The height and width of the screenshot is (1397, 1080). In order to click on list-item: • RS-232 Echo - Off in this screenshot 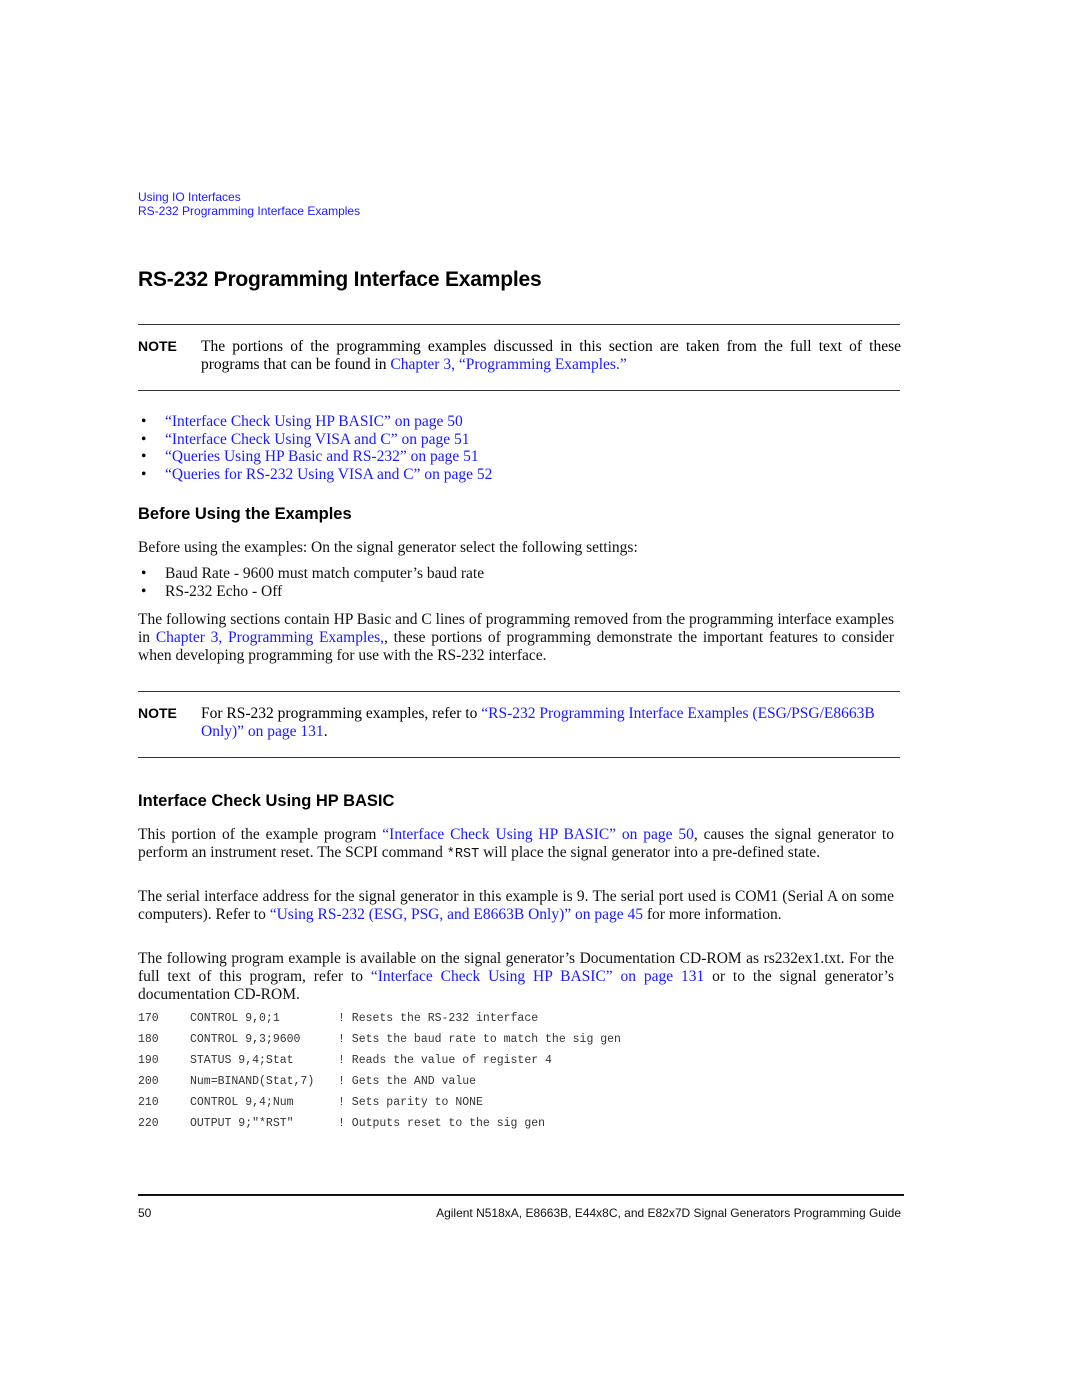, I will do `click(311, 592)`.